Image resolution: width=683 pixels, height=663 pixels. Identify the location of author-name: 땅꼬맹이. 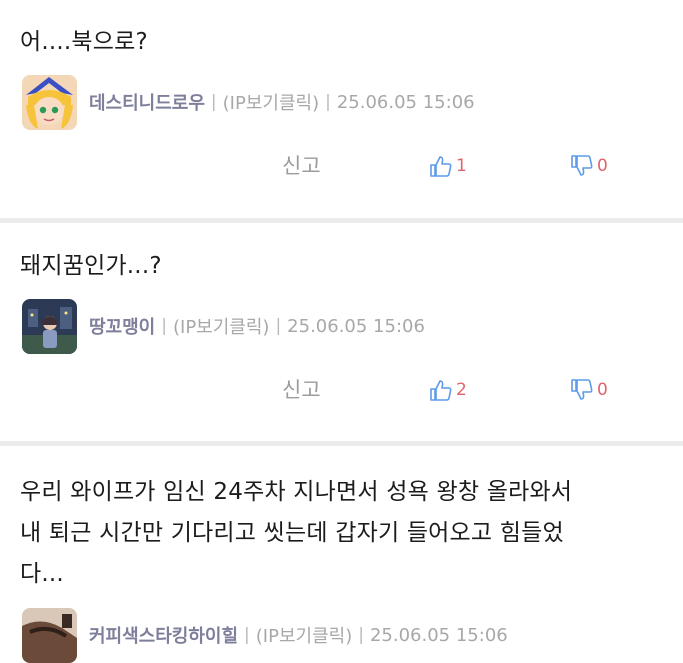
(122, 326).